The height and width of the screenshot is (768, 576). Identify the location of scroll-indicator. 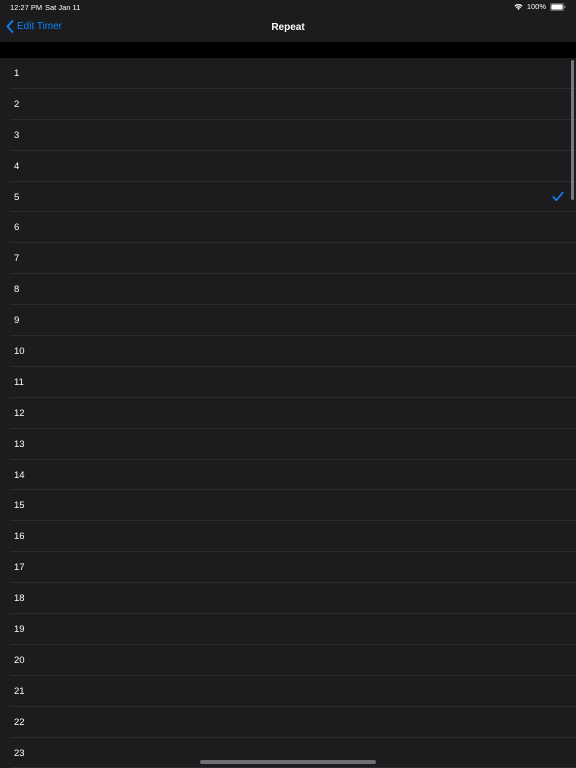
(572, 130).